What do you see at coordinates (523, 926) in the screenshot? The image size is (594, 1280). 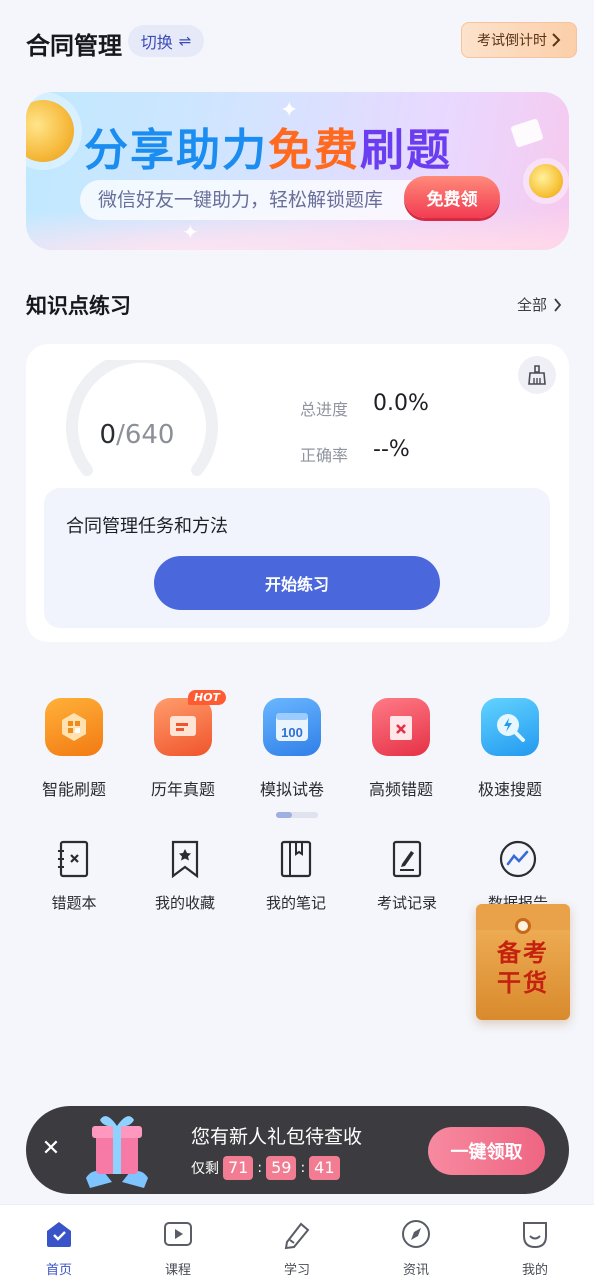 I see `envelope-seal` at bounding box center [523, 926].